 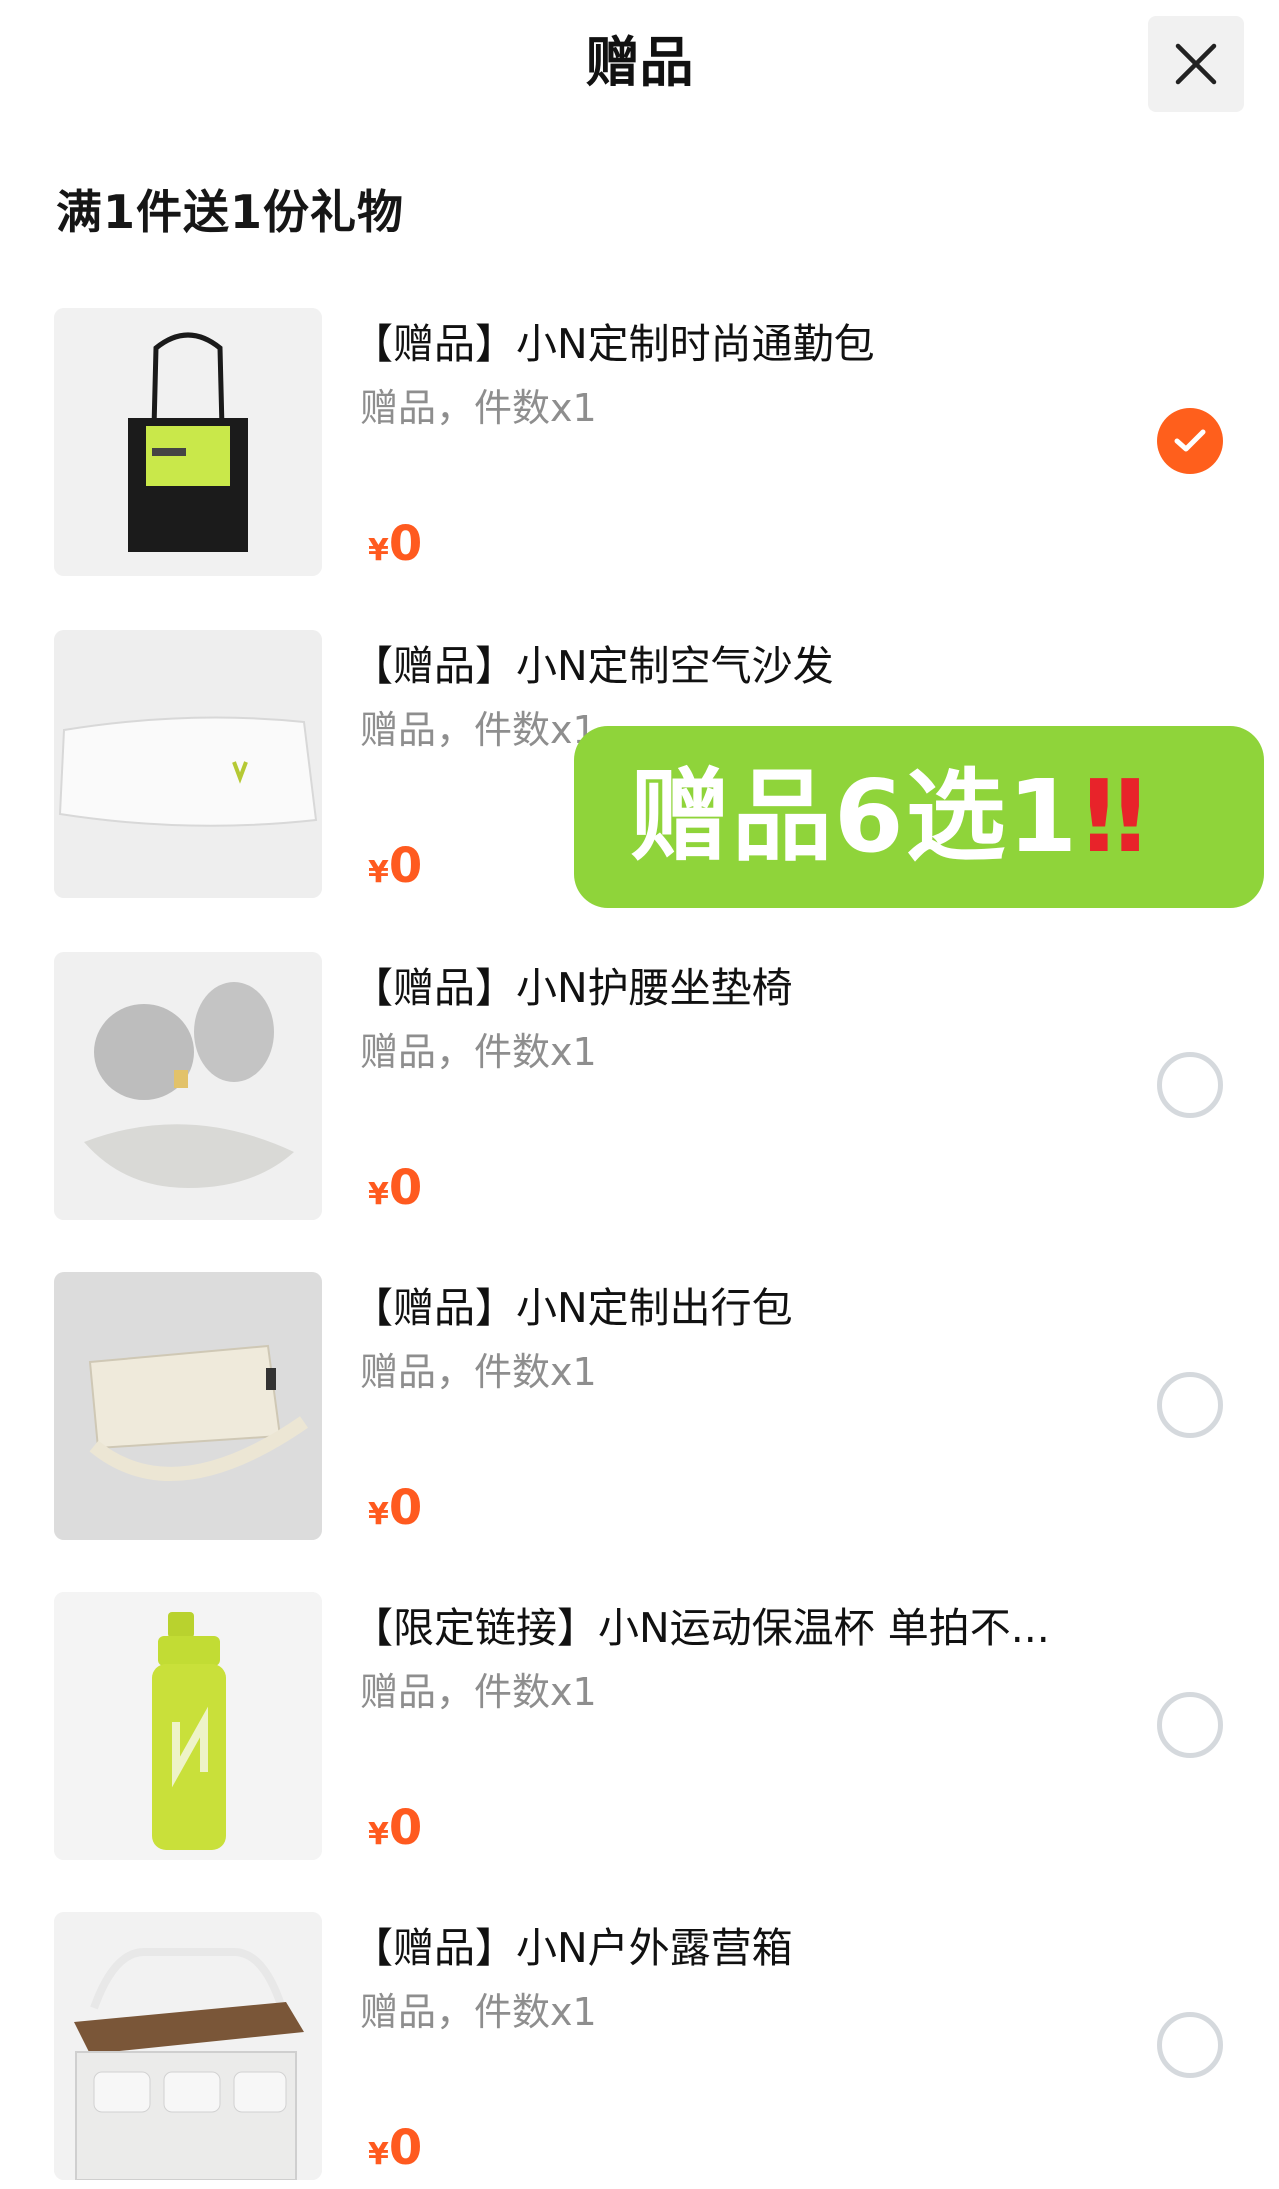 I want to click on gift-image-thermos-bottle, so click(x=188, y=1726).